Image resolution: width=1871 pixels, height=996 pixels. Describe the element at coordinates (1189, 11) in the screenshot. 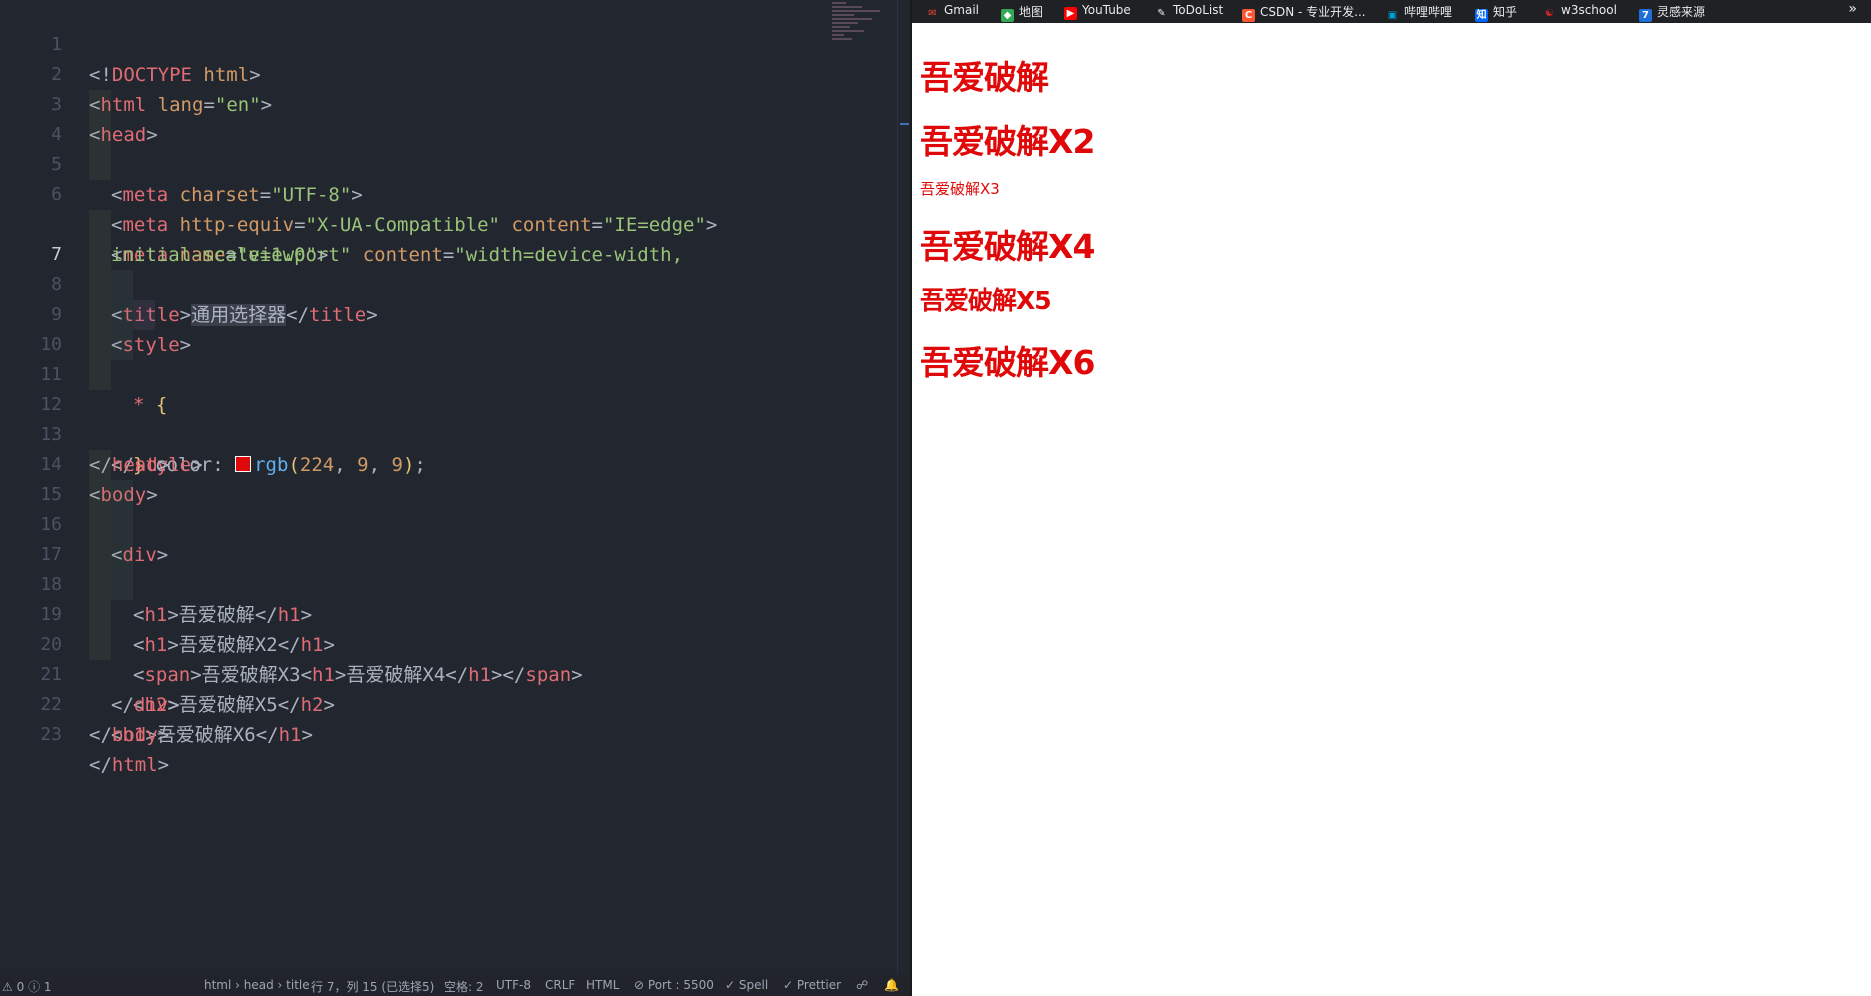

I see `bookmark-todolist: ✎ ToDoList` at that location.